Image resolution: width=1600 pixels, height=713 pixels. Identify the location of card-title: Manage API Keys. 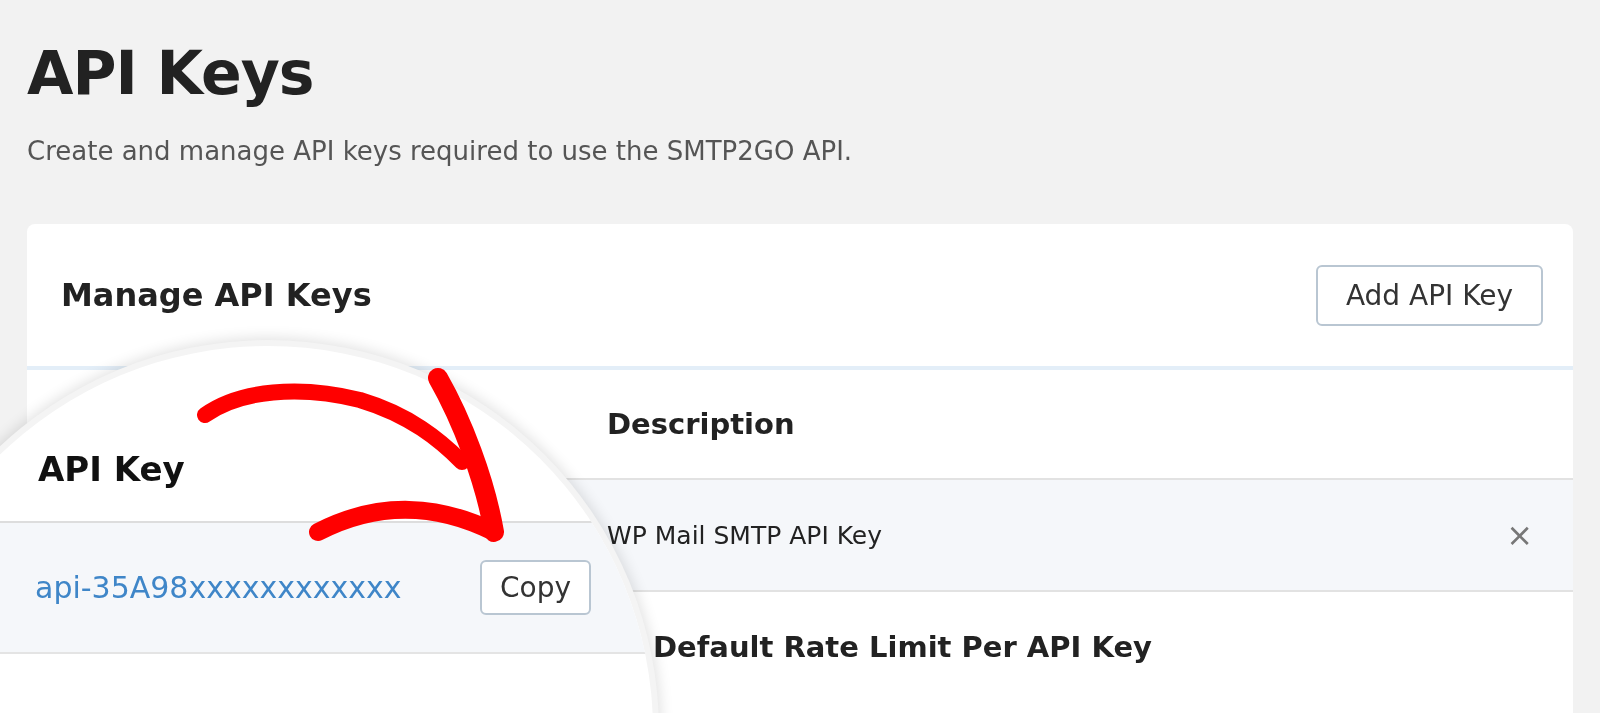
(216, 295).